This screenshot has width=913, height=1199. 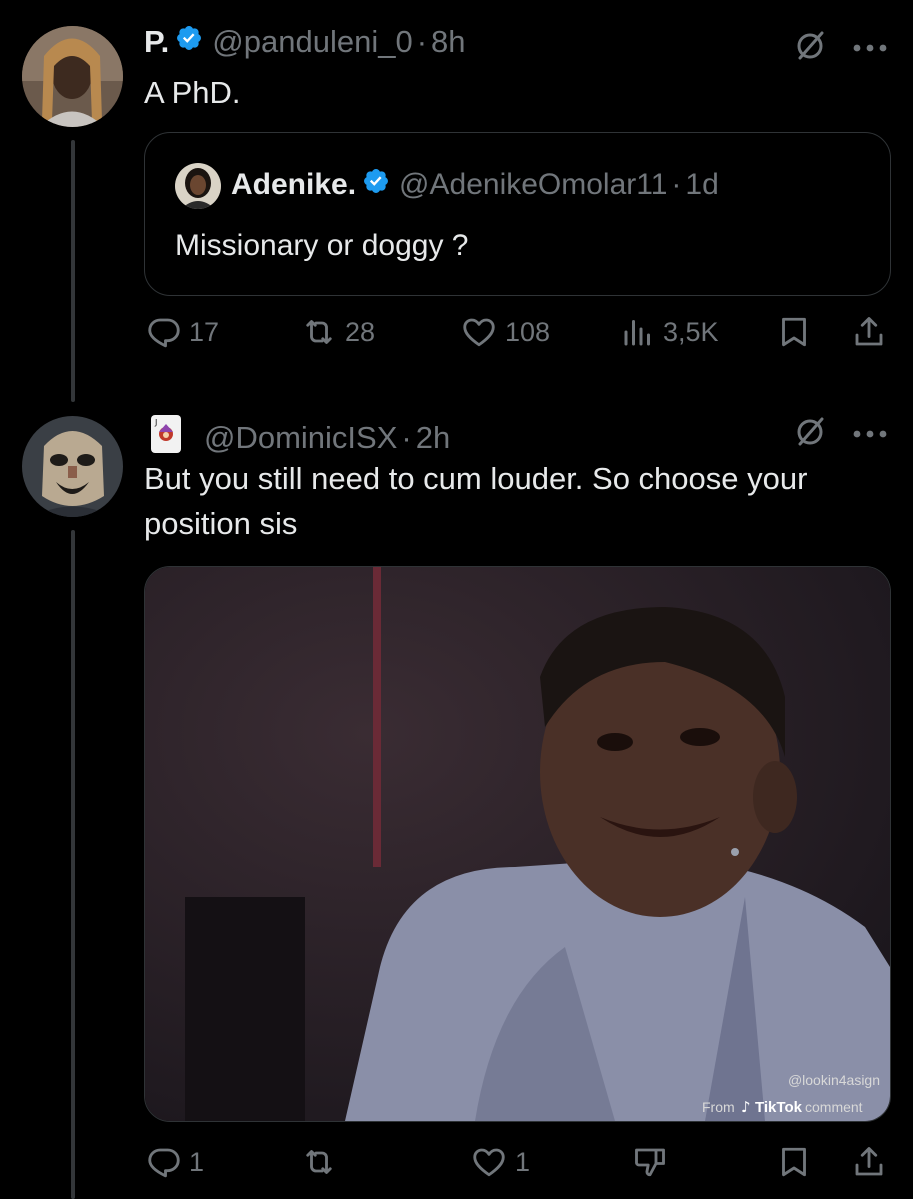 I want to click on tweet-1-text: A PhD., so click(x=192, y=92).